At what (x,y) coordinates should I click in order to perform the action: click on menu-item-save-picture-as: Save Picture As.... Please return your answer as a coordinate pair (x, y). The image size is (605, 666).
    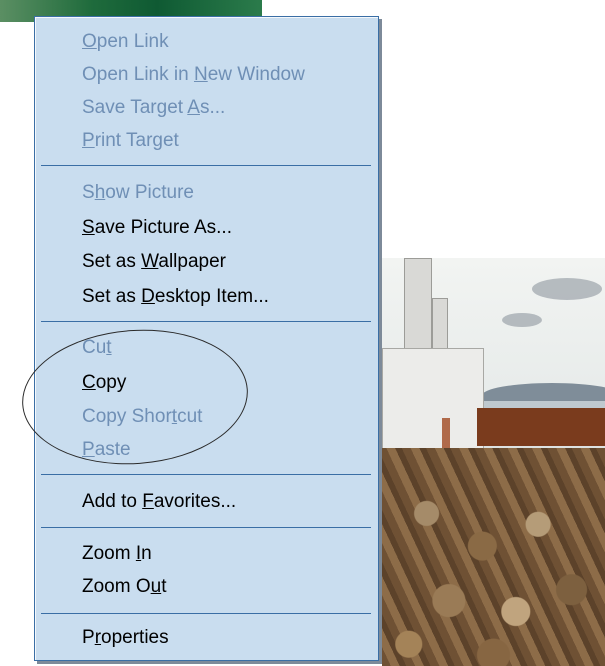
    Looking at the image, I should click on (157, 228).